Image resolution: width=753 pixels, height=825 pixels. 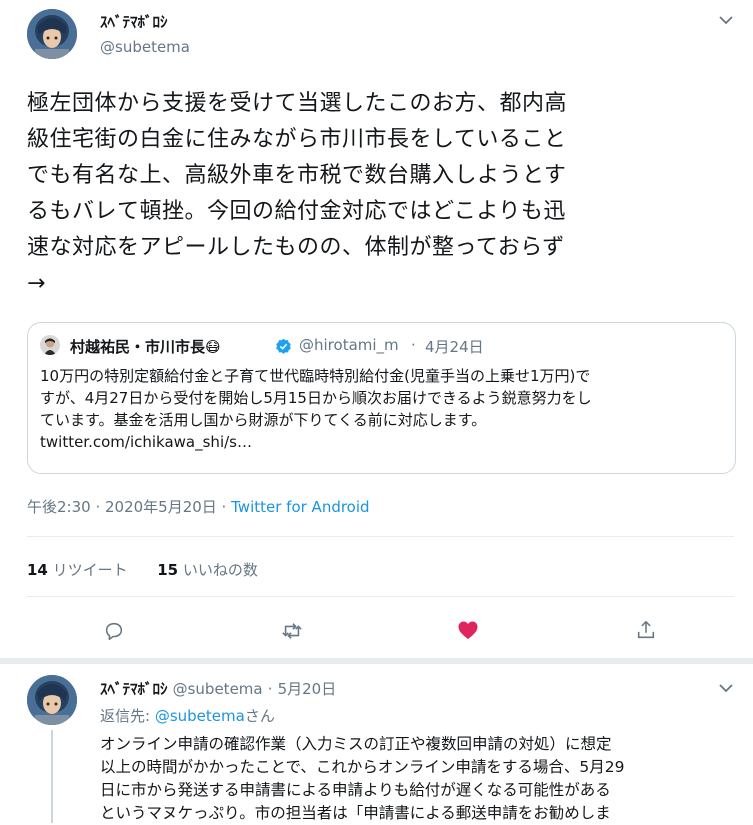 I want to click on retweet-icon, so click(x=292, y=631).